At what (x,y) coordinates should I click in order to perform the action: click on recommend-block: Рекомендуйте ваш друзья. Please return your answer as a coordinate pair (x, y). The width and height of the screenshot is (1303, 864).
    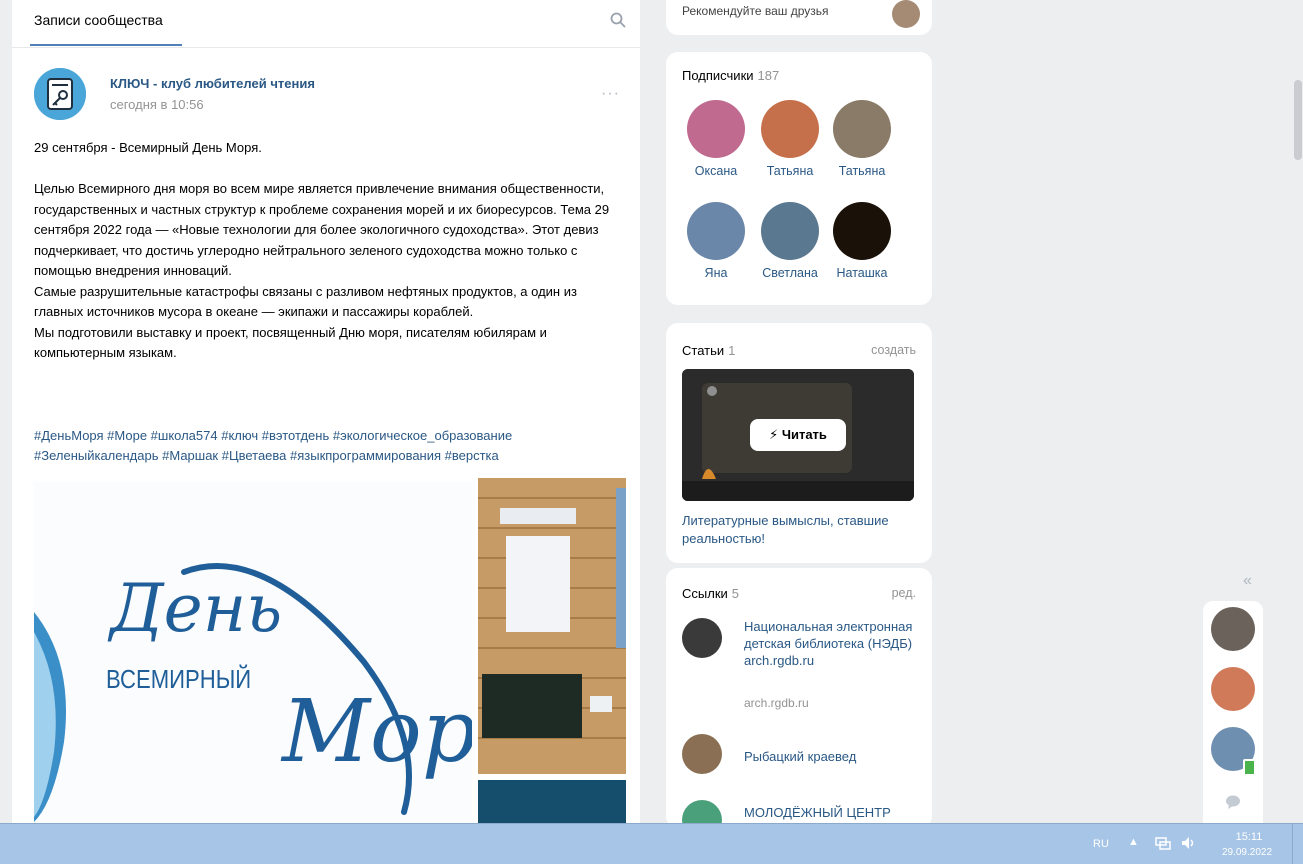
    Looking at the image, I should click on (799, 17).